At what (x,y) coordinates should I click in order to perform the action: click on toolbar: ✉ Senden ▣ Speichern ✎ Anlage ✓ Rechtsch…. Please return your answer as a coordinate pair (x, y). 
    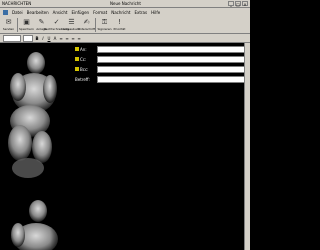
    Looking at the image, I should click on (125, 25).